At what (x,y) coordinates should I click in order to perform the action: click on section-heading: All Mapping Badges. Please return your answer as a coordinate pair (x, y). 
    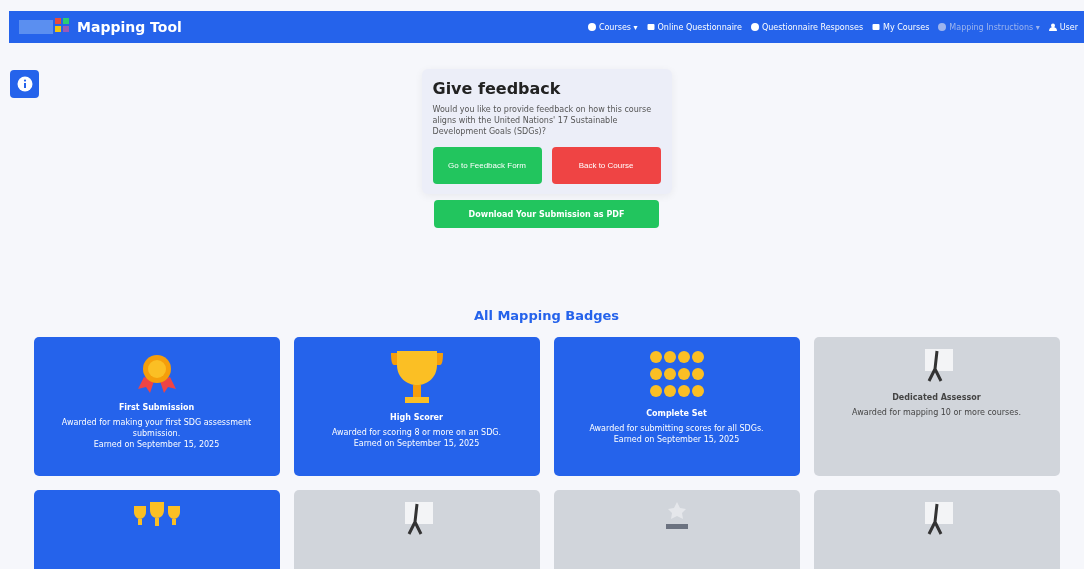
    Looking at the image, I should click on (546, 315).